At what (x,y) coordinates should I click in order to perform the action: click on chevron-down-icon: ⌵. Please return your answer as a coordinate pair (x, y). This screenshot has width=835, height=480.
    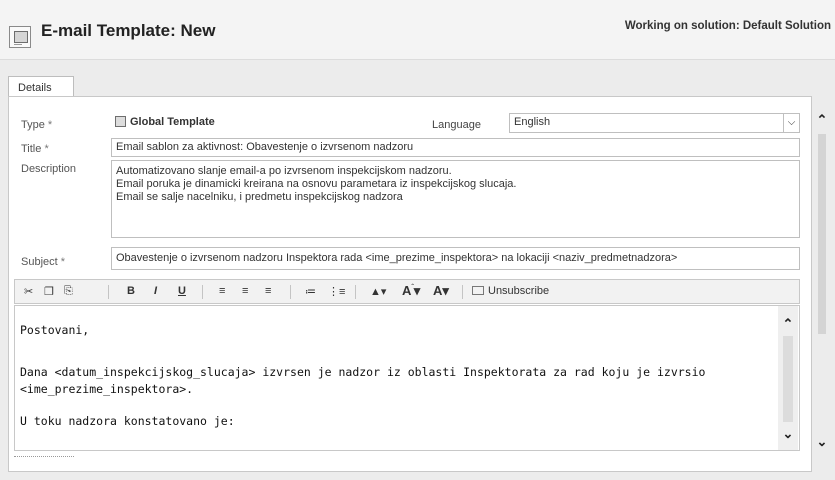
    Looking at the image, I should click on (791, 123).